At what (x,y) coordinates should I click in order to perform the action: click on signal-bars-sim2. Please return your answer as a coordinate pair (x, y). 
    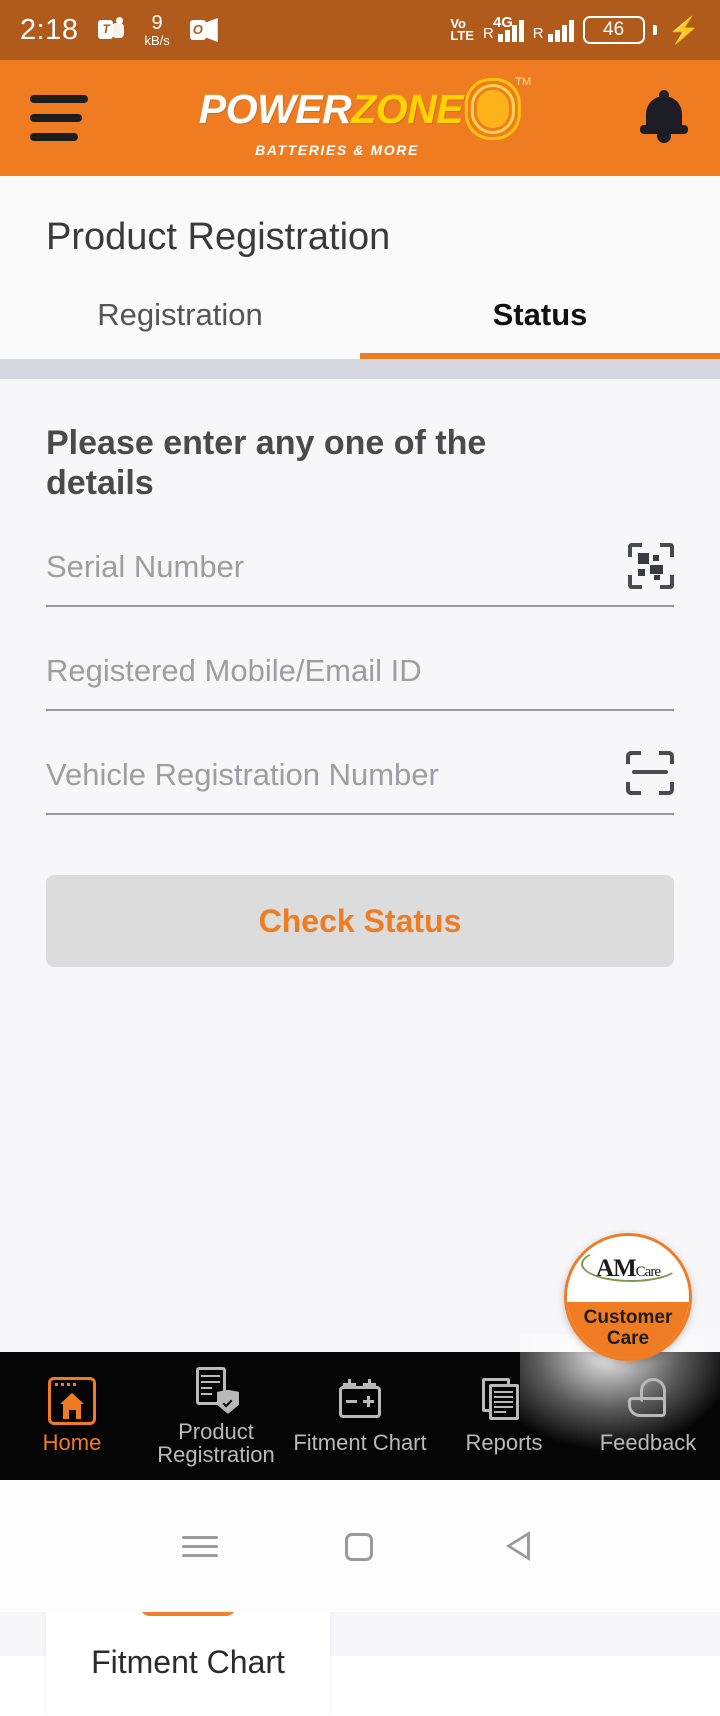
    Looking at the image, I should click on (560, 30).